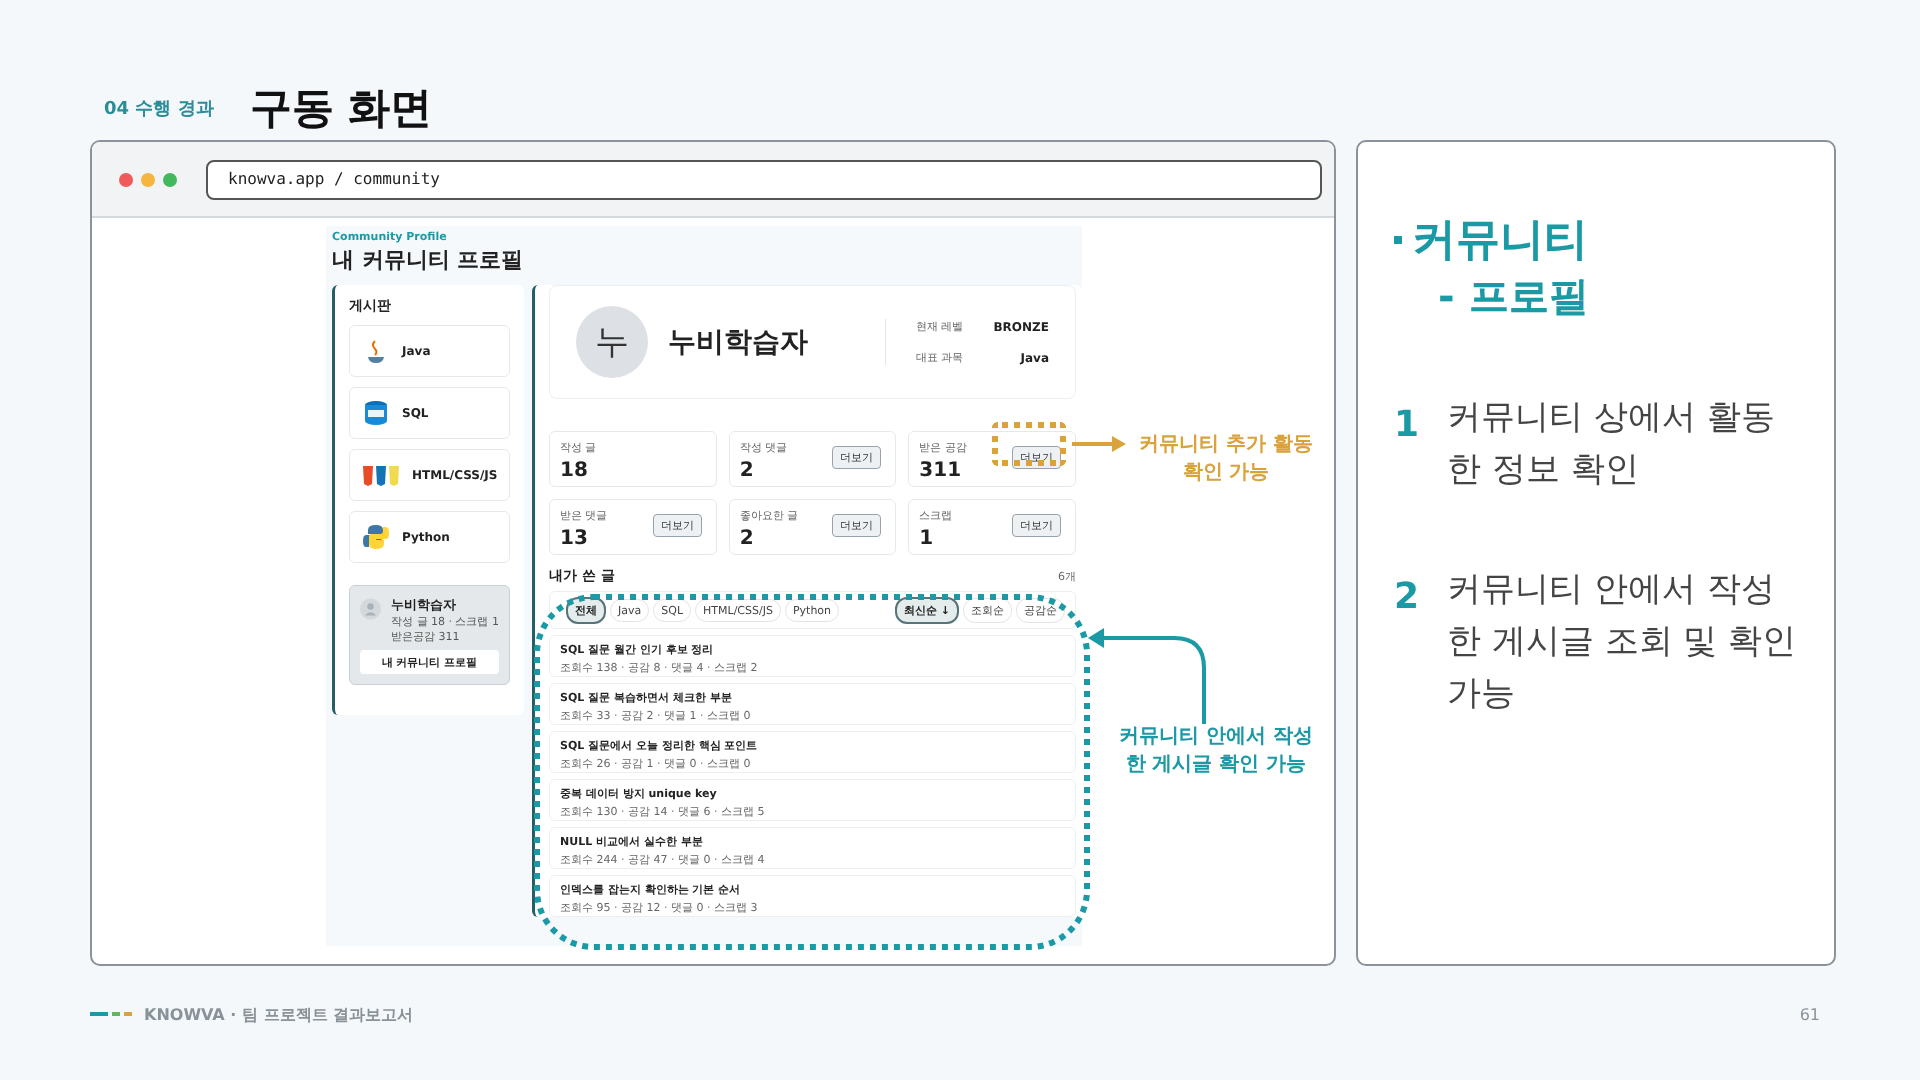  I want to click on point-text: 커뮤니티 안에서 작성한 게시글 조회 및 확인 가능, so click(1623, 643).